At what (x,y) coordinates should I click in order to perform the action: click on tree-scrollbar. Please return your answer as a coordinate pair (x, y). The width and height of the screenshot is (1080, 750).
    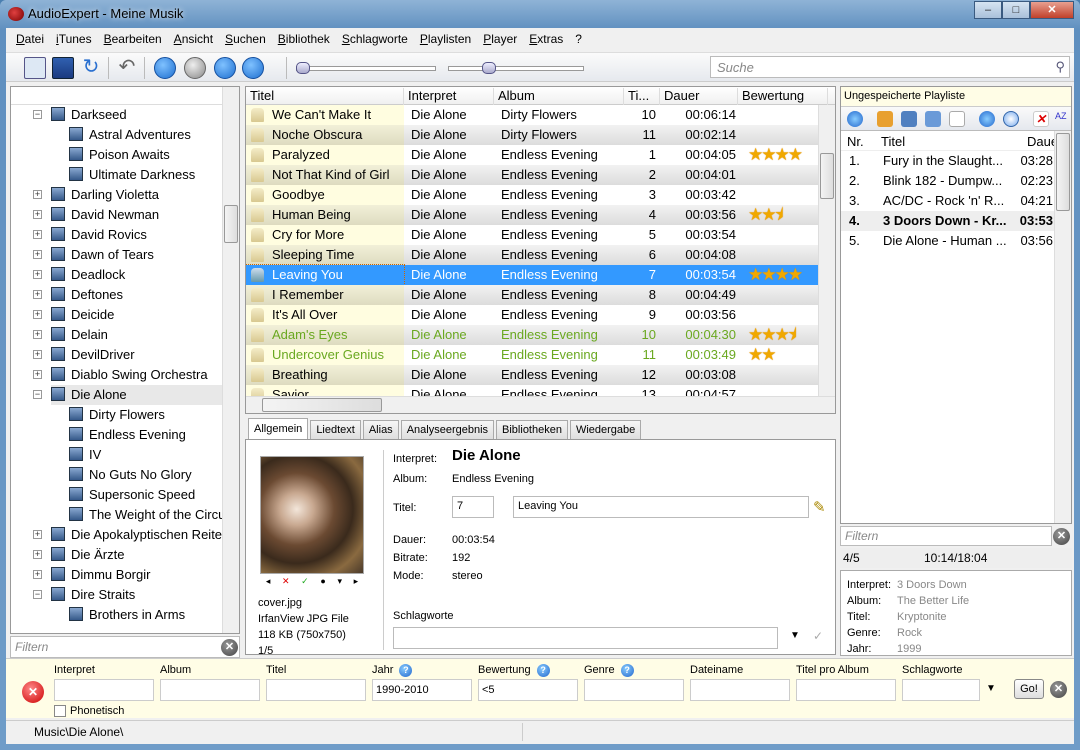
    Looking at the image, I should click on (230, 360).